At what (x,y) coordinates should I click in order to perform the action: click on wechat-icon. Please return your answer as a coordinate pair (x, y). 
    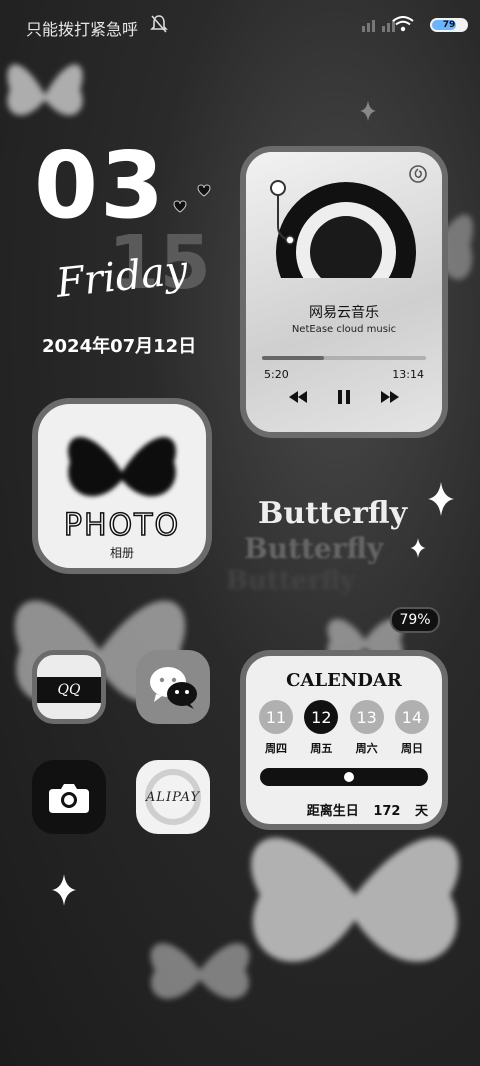
    Looking at the image, I should click on (173, 688).